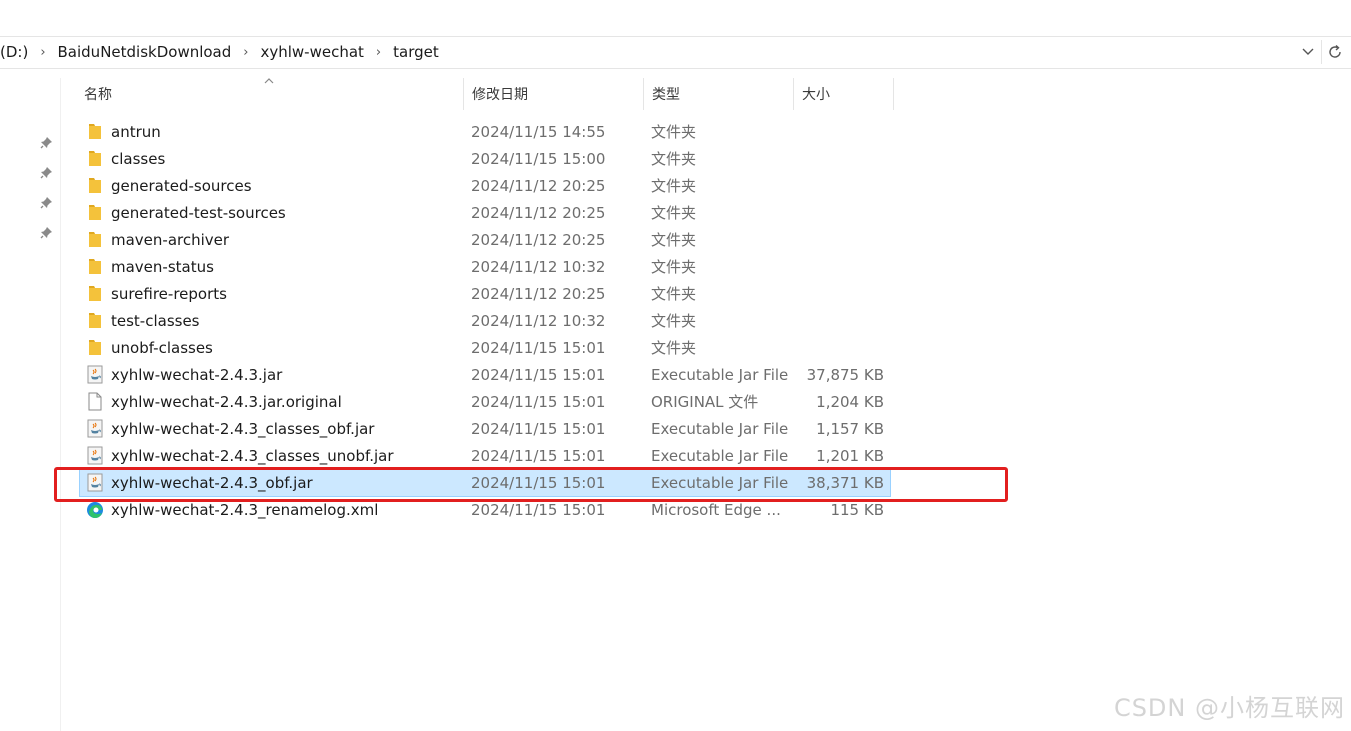 The height and width of the screenshot is (731, 1351). I want to click on breadcrumb-xyhlw-wechat: xyhlw-wechat, so click(311, 52).